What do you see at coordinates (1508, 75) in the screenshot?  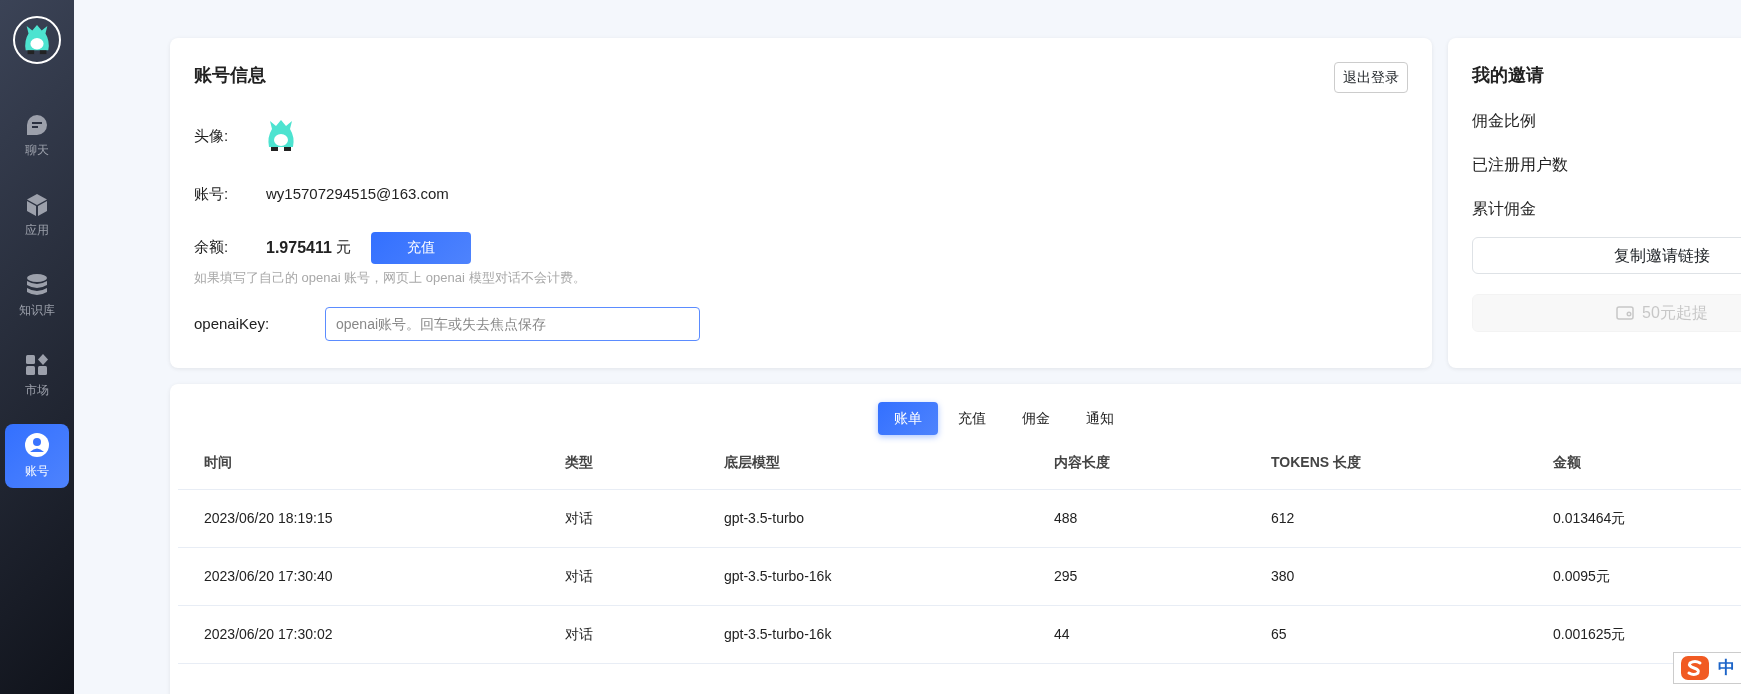 I see `card-title: 我的邀请` at bounding box center [1508, 75].